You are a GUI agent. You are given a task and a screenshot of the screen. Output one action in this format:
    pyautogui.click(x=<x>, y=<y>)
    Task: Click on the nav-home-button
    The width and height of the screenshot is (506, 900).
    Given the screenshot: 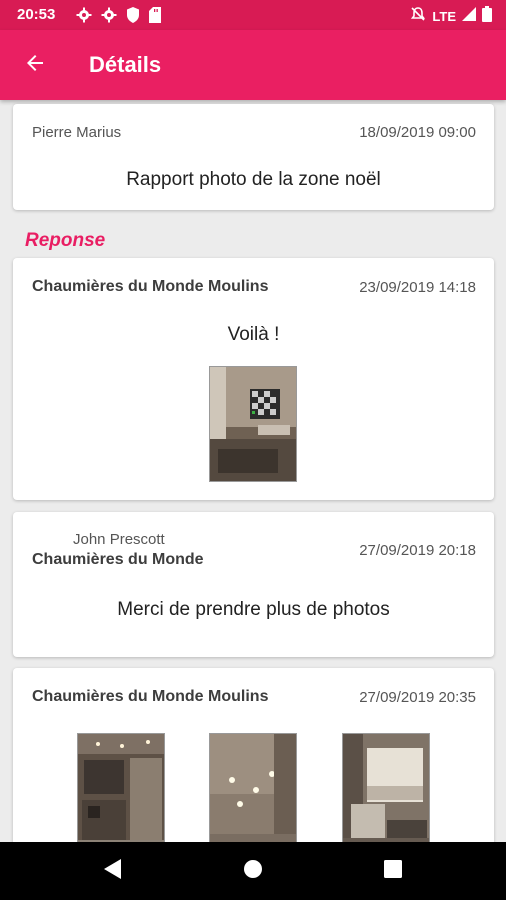 What is the action you would take?
    pyautogui.click(x=253, y=871)
    